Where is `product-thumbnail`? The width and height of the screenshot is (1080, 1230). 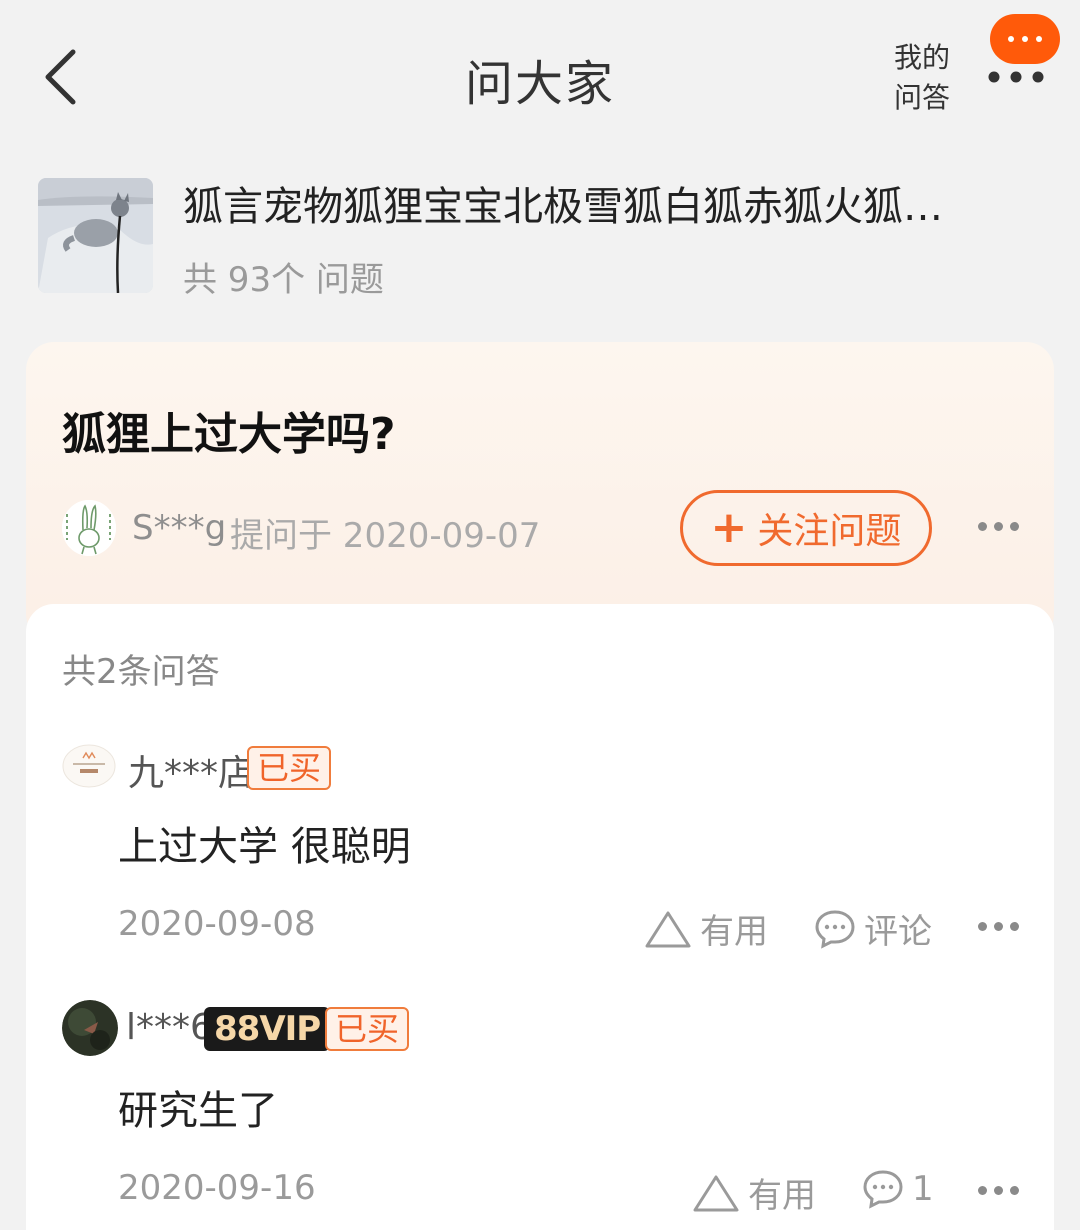
product-thumbnail is located at coordinates (95, 235).